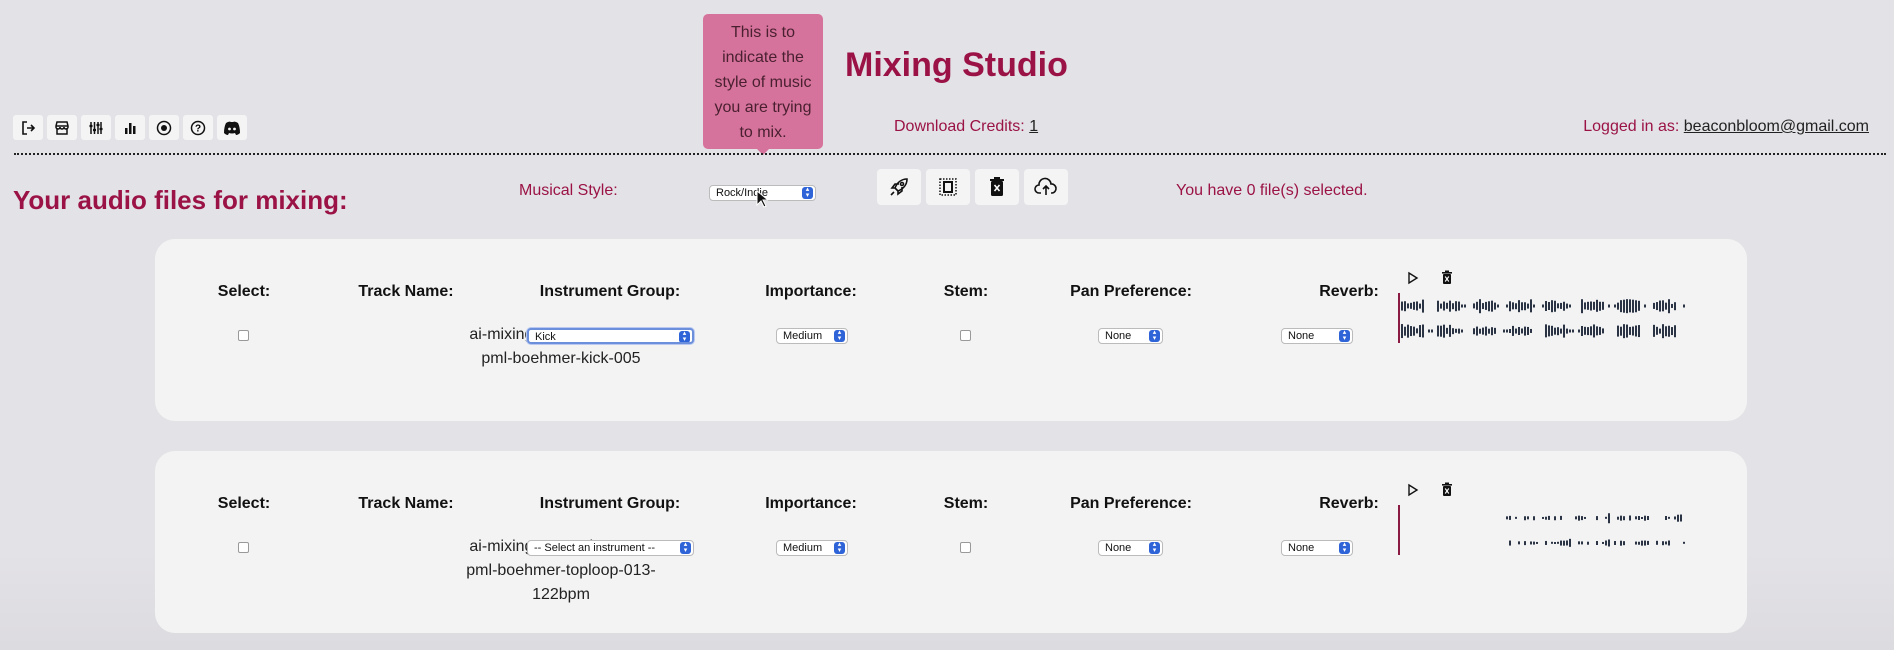 Image resolution: width=1894 pixels, height=650 pixels. What do you see at coordinates (244, 291) in the screenshot?
I see `select-header: Select:` at bounding box center [244, 291].